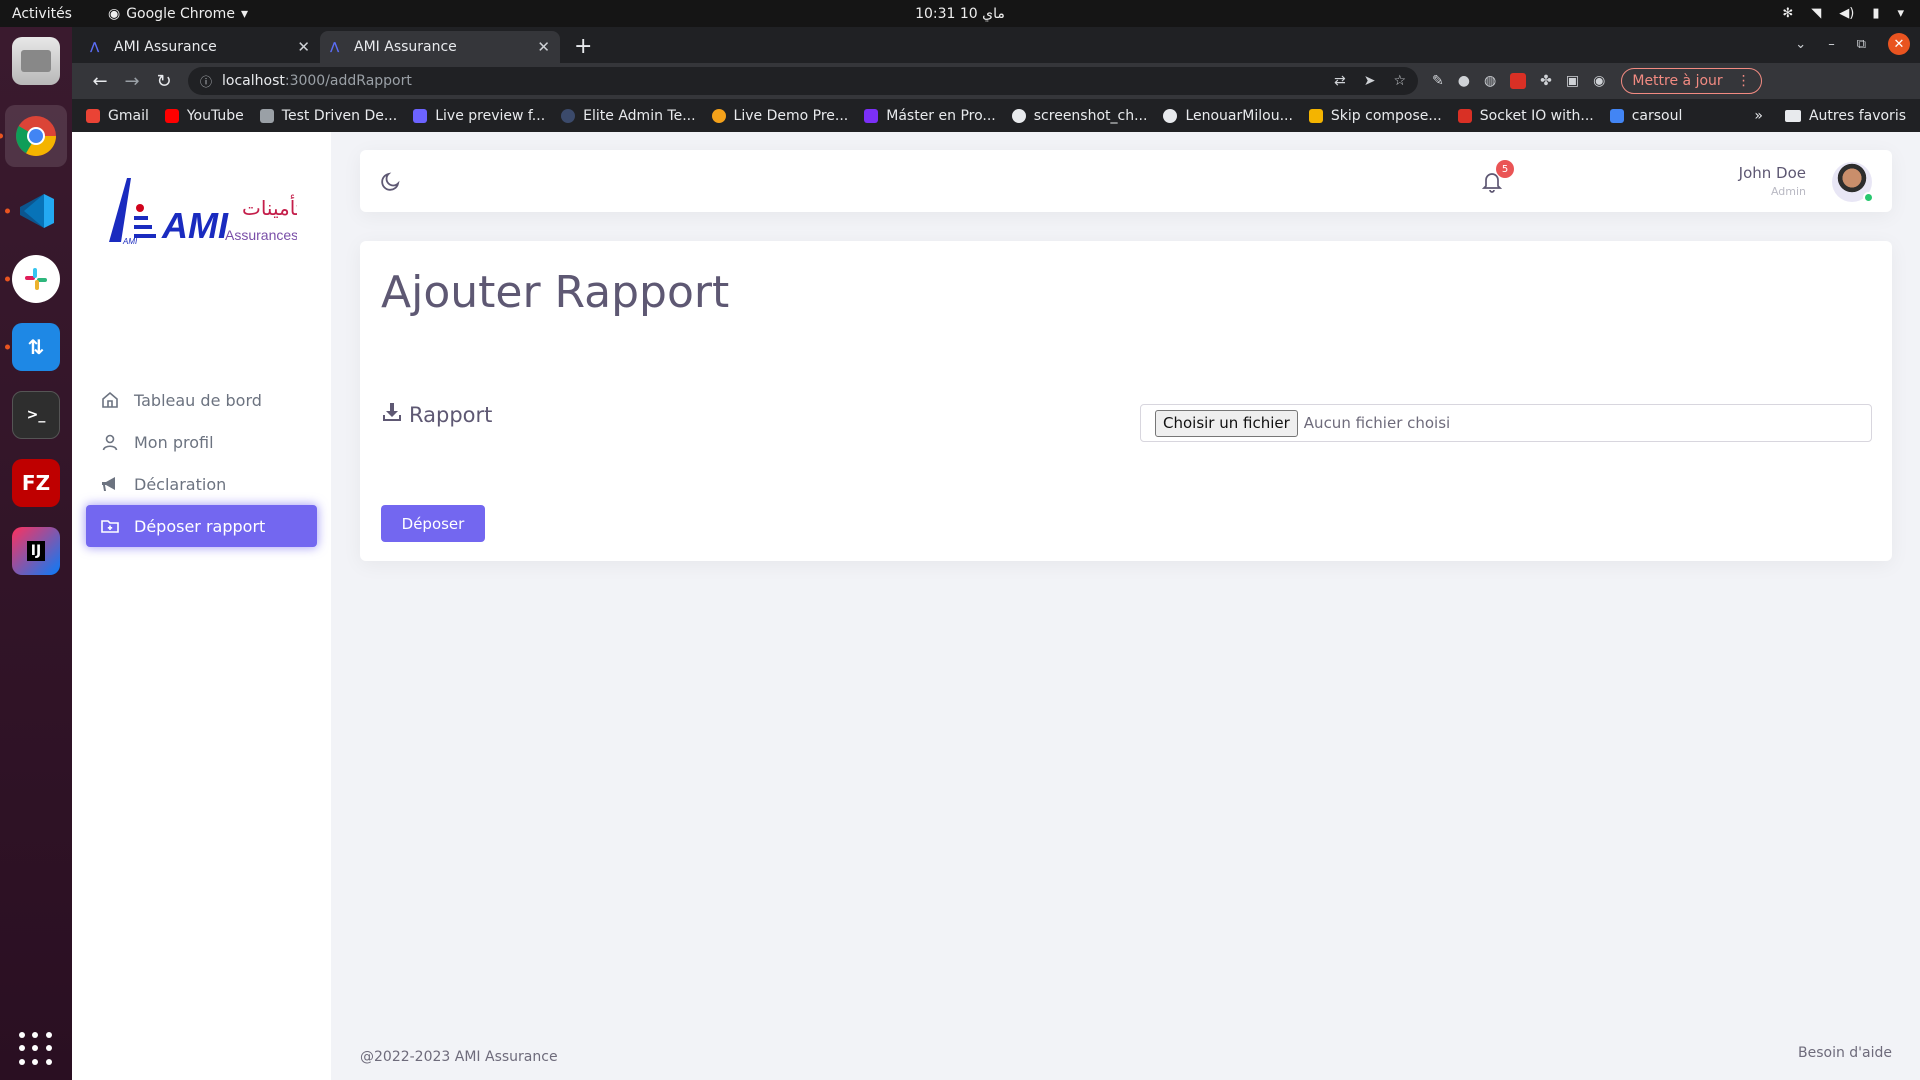 The height and width of the screenshot is (1080, 1920). I want to click on intellij-app-icon: IJ, so click(36, 551).